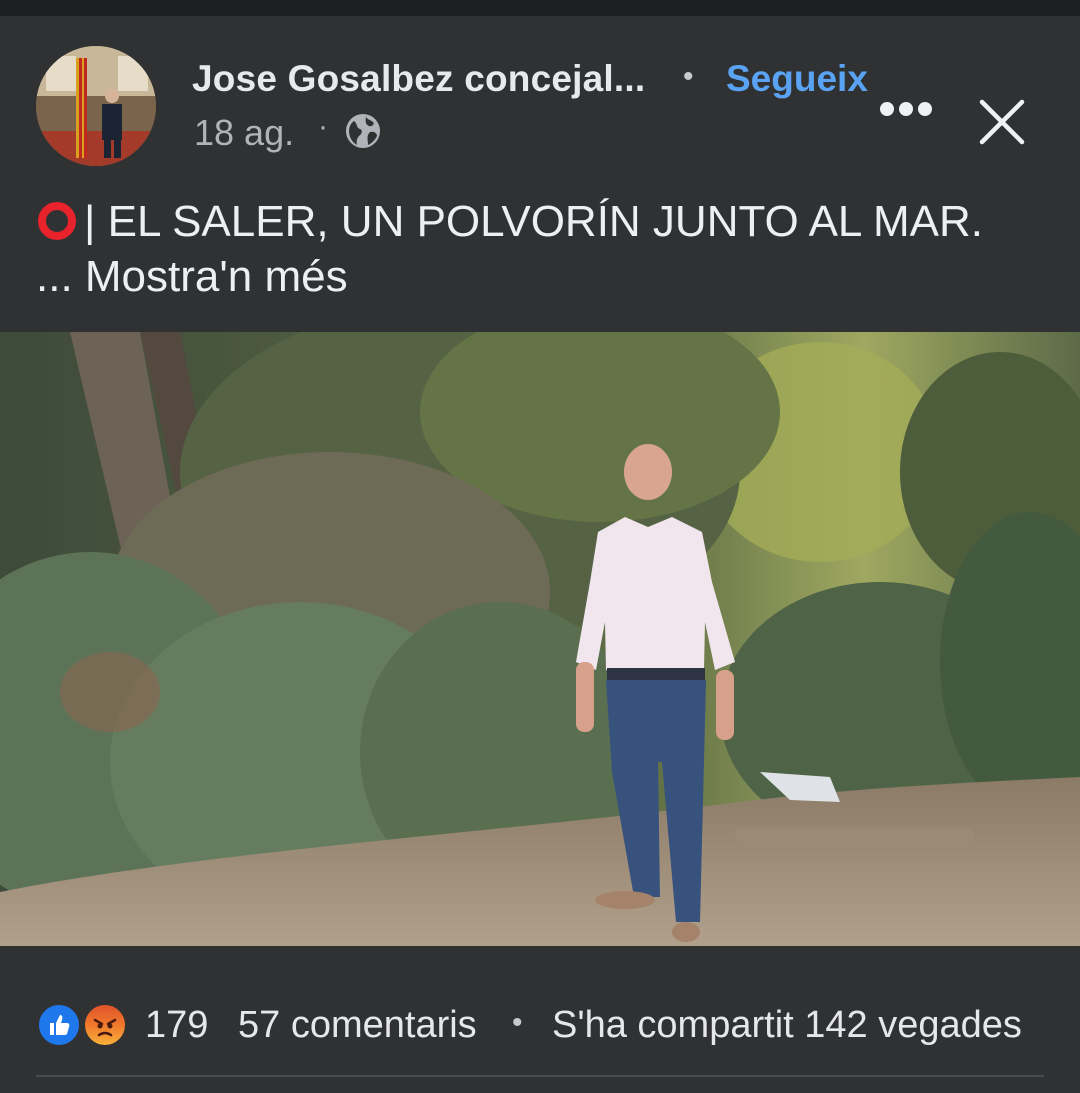 The image size is (1080, 1093). What do you see at coordinates (1002, 122) in the screenshot?
I see `close-icon` at bounding box center [1002, 122].